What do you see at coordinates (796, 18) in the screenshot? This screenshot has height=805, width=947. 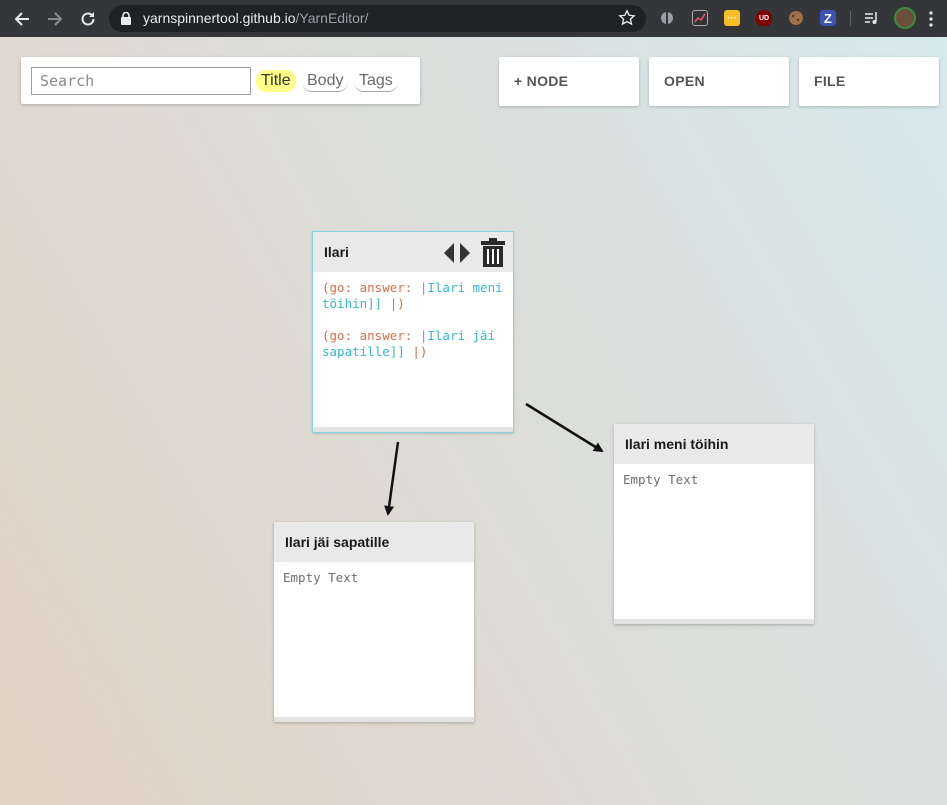 I see `cookie-extension-icon` at bounding box center [796, 18].